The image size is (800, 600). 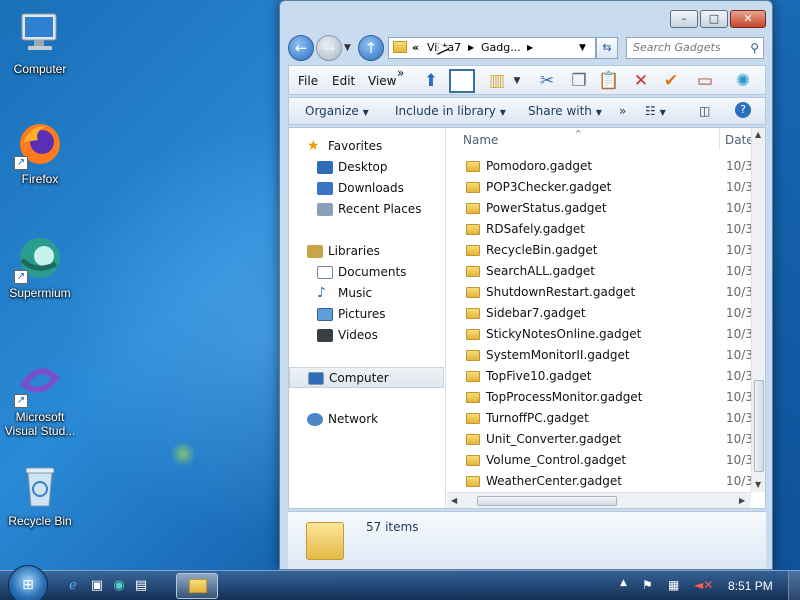 I want to click on downloads-icon, so click(x=325, y=188).